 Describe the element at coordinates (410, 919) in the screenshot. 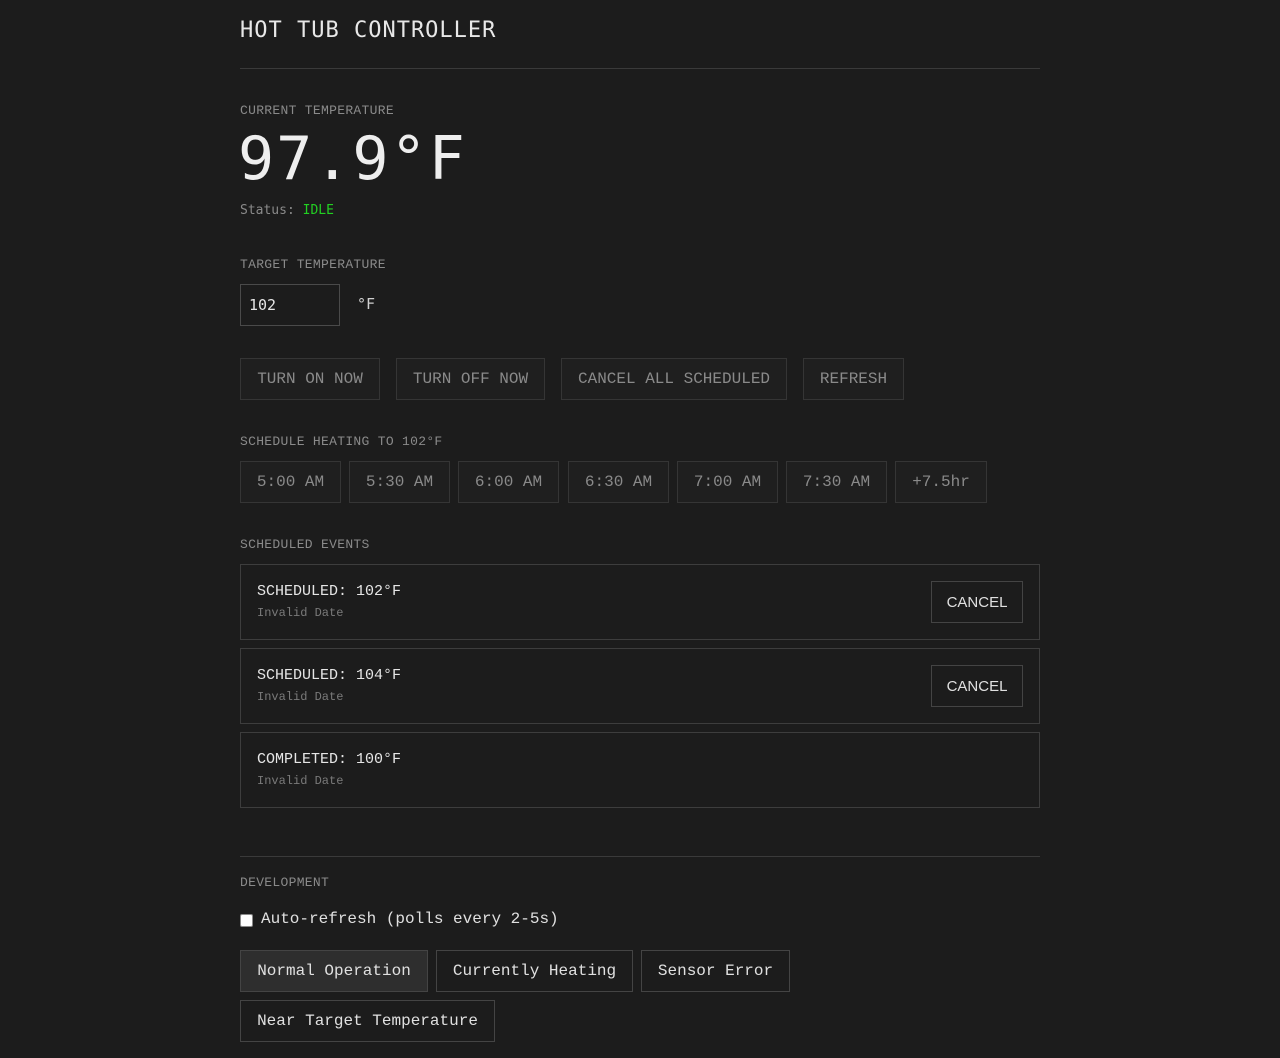

I see `autorefresh-label: Auto-refresh (polls every 2-5s)` at that location.